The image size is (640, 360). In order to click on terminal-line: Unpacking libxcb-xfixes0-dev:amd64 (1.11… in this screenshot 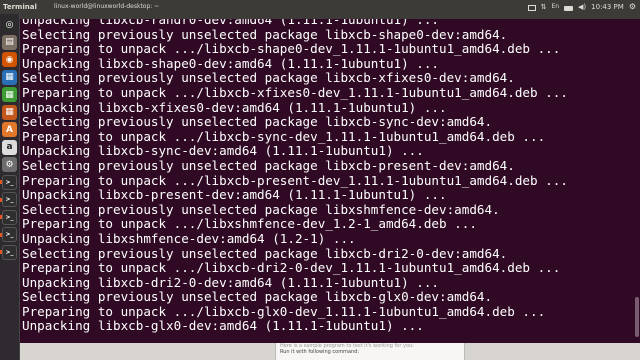, I will do `click(234, 107)`.